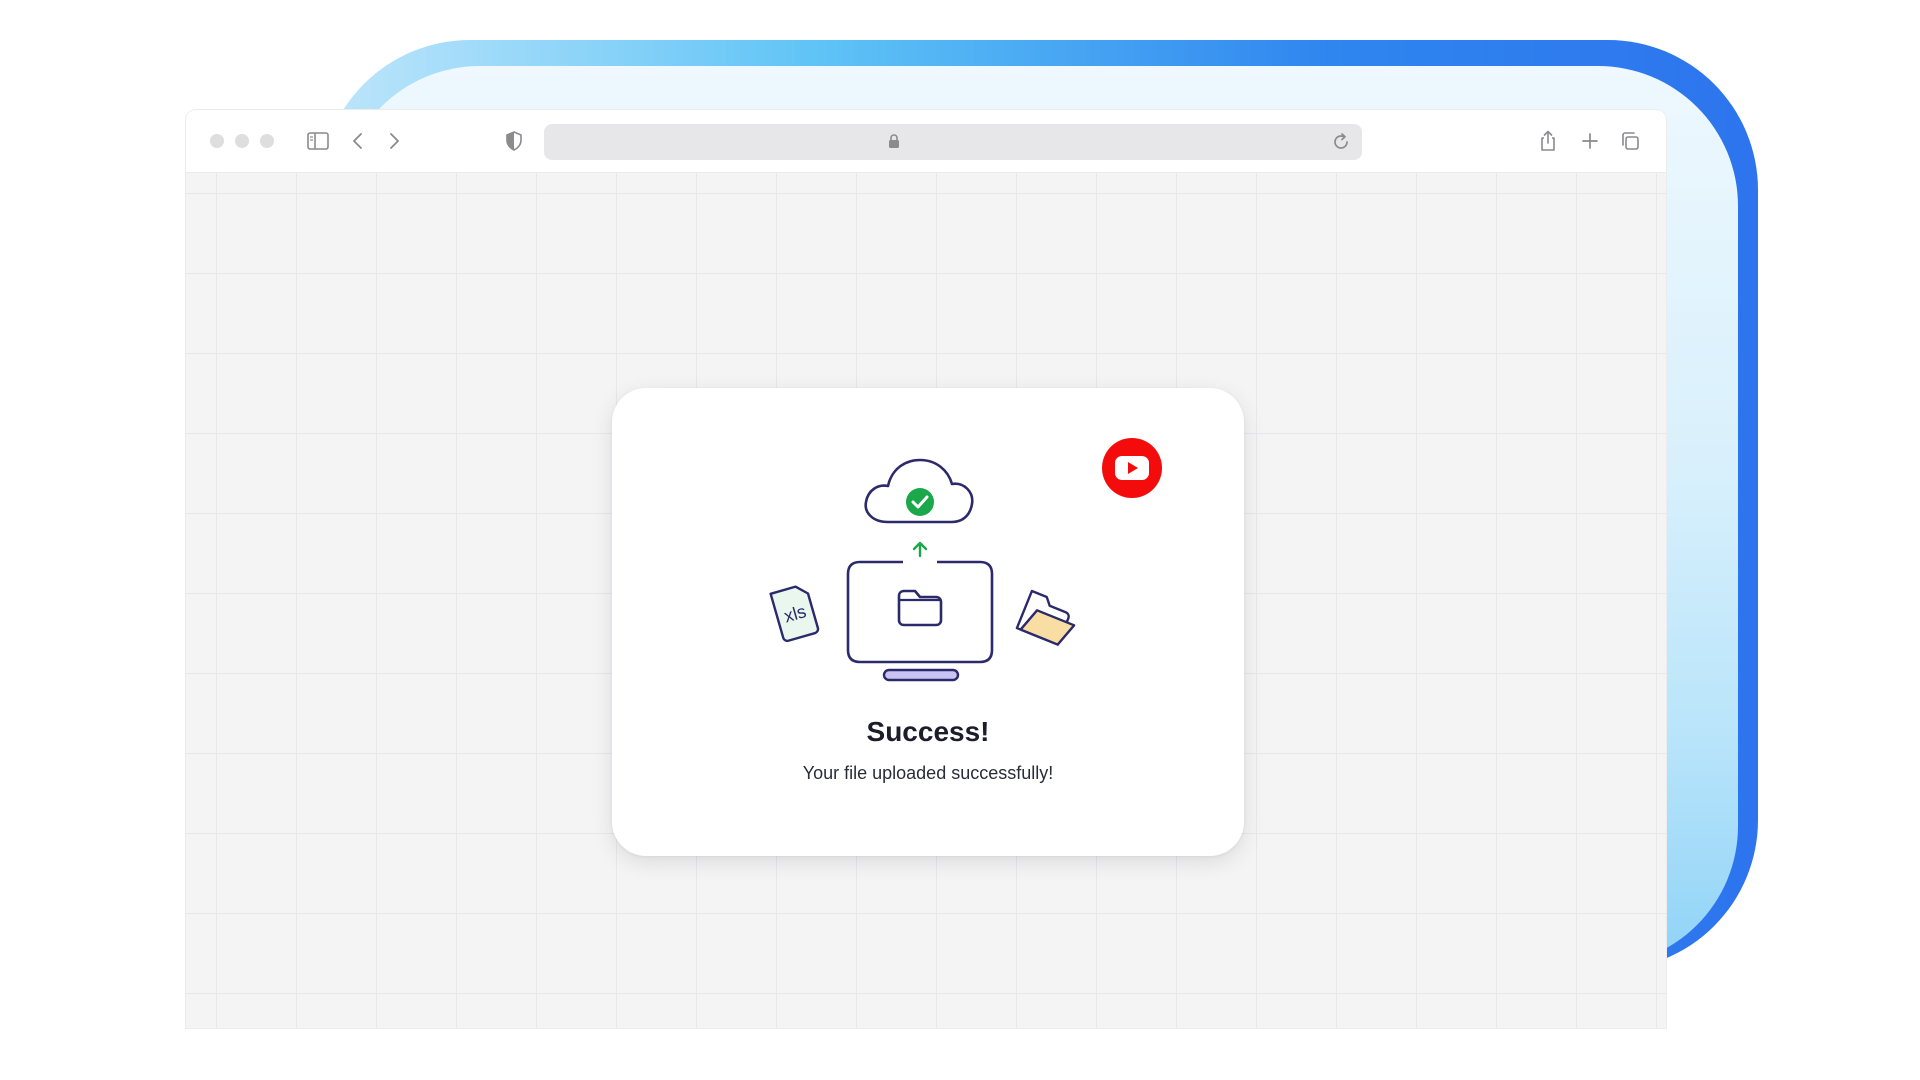  I want to click on modal-message: Your file uploaded successfully!, so click(928, 773).